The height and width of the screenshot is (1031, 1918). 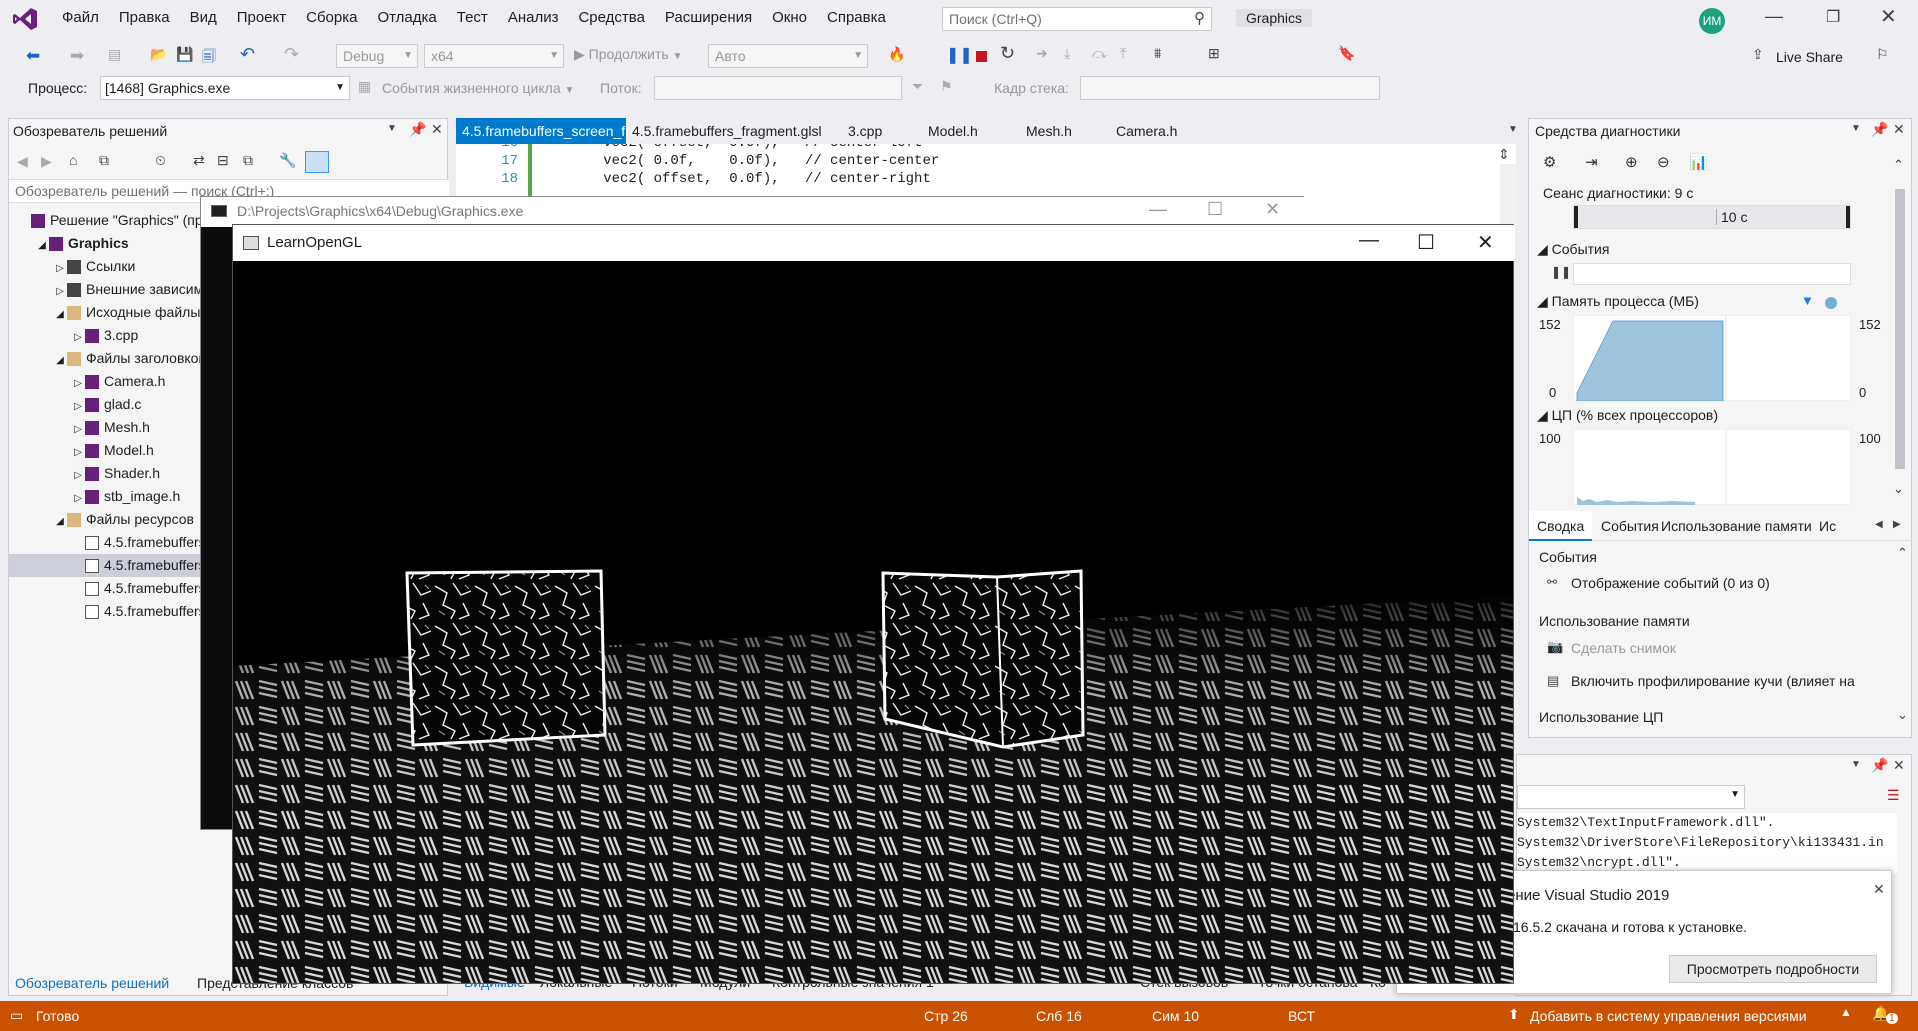 What do you see at coordinates (104, 160) in the screenshot?
I see `switch-views-icon: ⧉` at bounding box center [104, 160].